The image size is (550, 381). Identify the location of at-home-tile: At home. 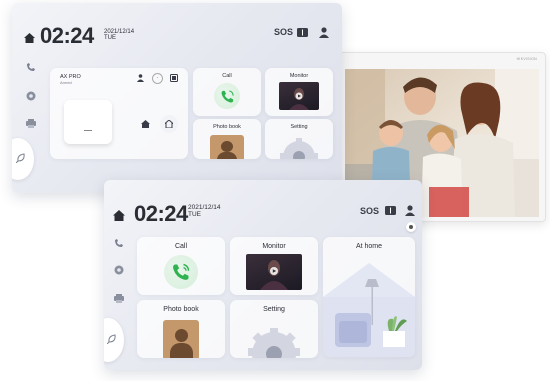
(369, 297).